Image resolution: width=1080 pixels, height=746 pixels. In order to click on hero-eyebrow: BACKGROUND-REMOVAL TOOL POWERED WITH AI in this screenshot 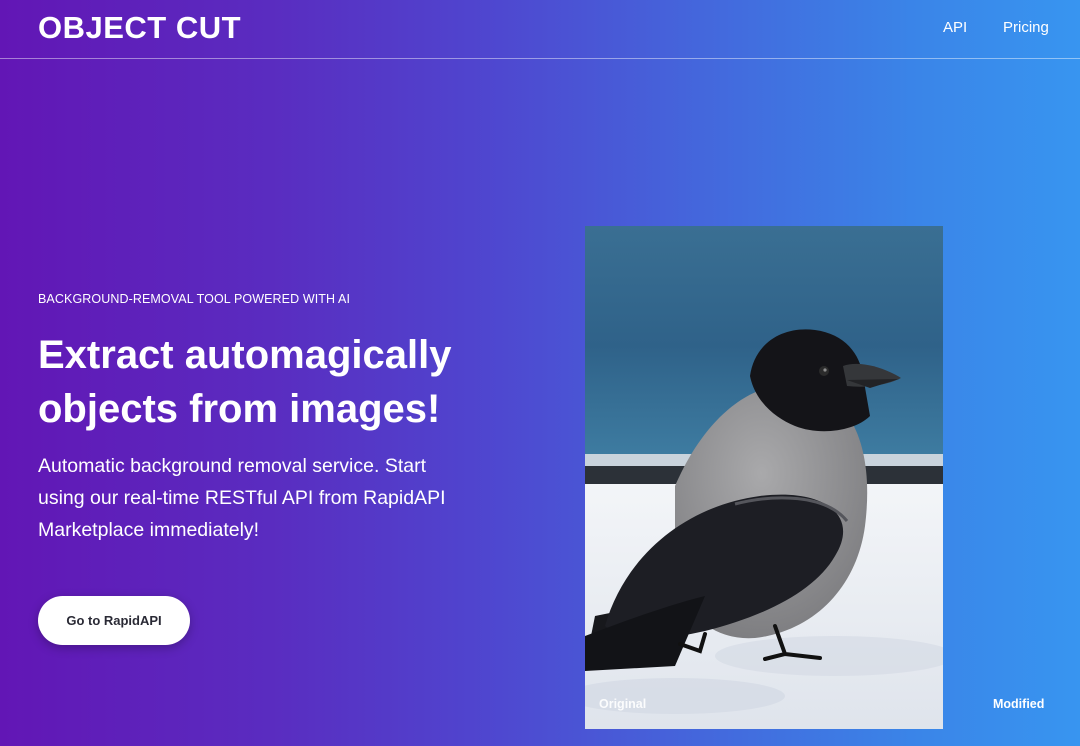, I will do `click(194, 299)`.